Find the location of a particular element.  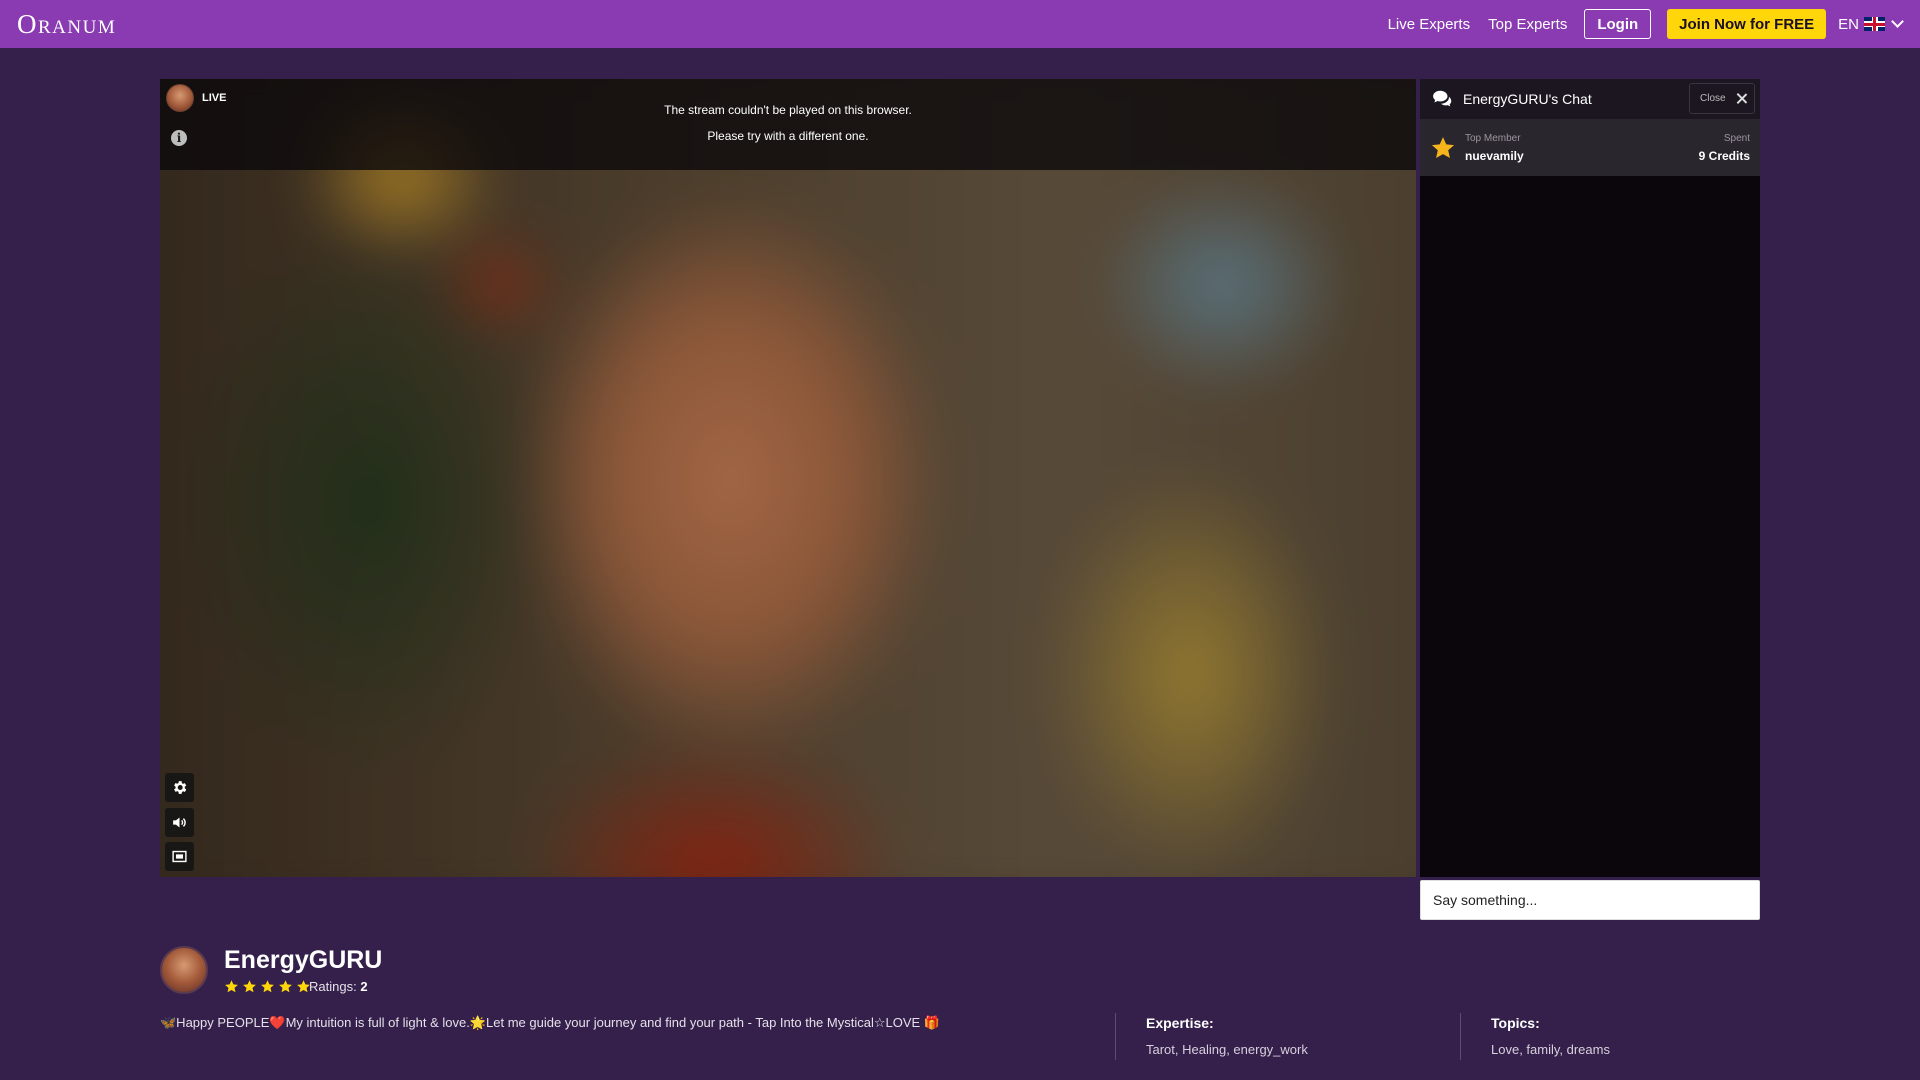

spent-label: Spent is located at coordinates (1736, 138).